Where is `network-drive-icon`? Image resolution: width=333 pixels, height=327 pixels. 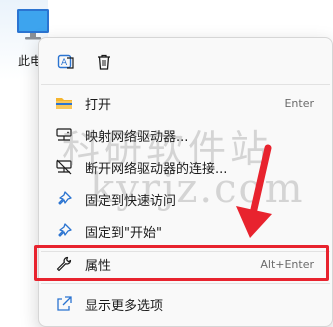
network-drive-icon is located at coordinates (64, 135).